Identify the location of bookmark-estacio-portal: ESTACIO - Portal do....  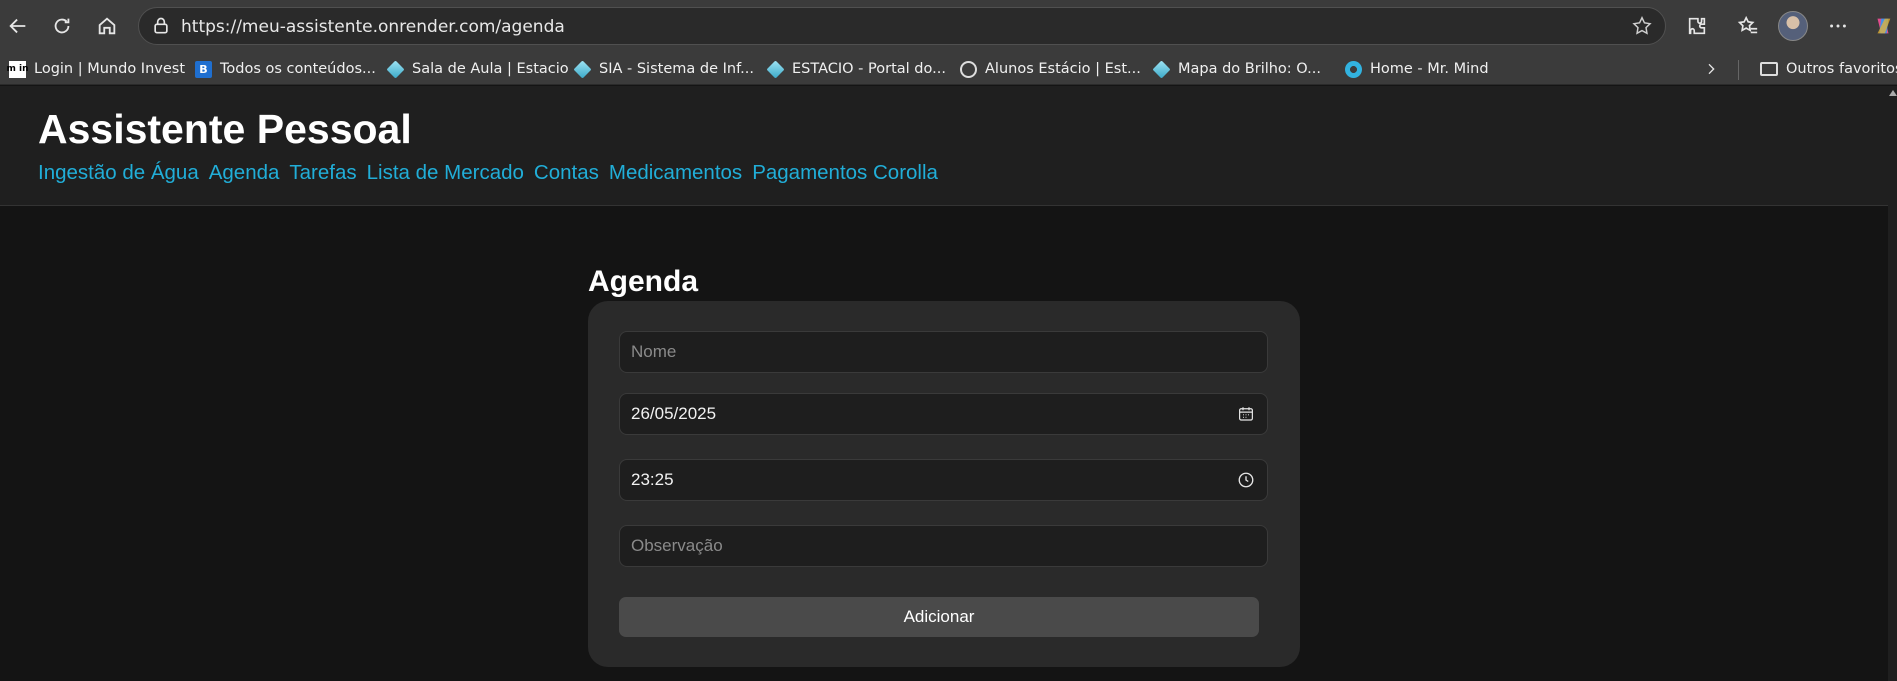
(856, 69).